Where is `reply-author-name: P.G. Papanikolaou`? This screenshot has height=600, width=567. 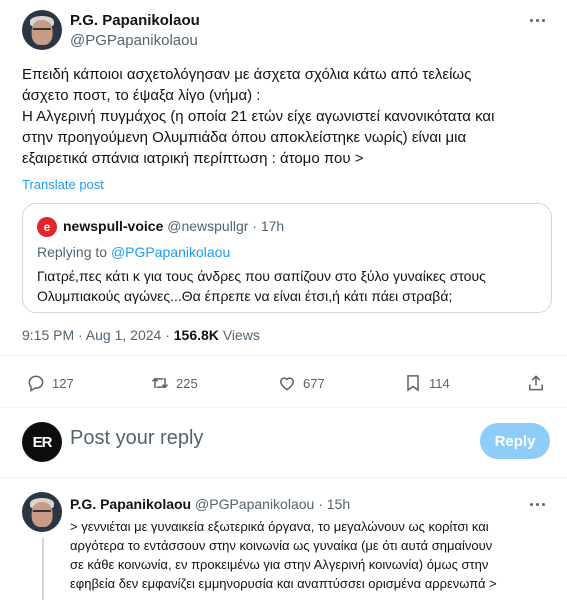 reply-author-name: P.G. Papanikolaou is located at coordinates (130, 504).